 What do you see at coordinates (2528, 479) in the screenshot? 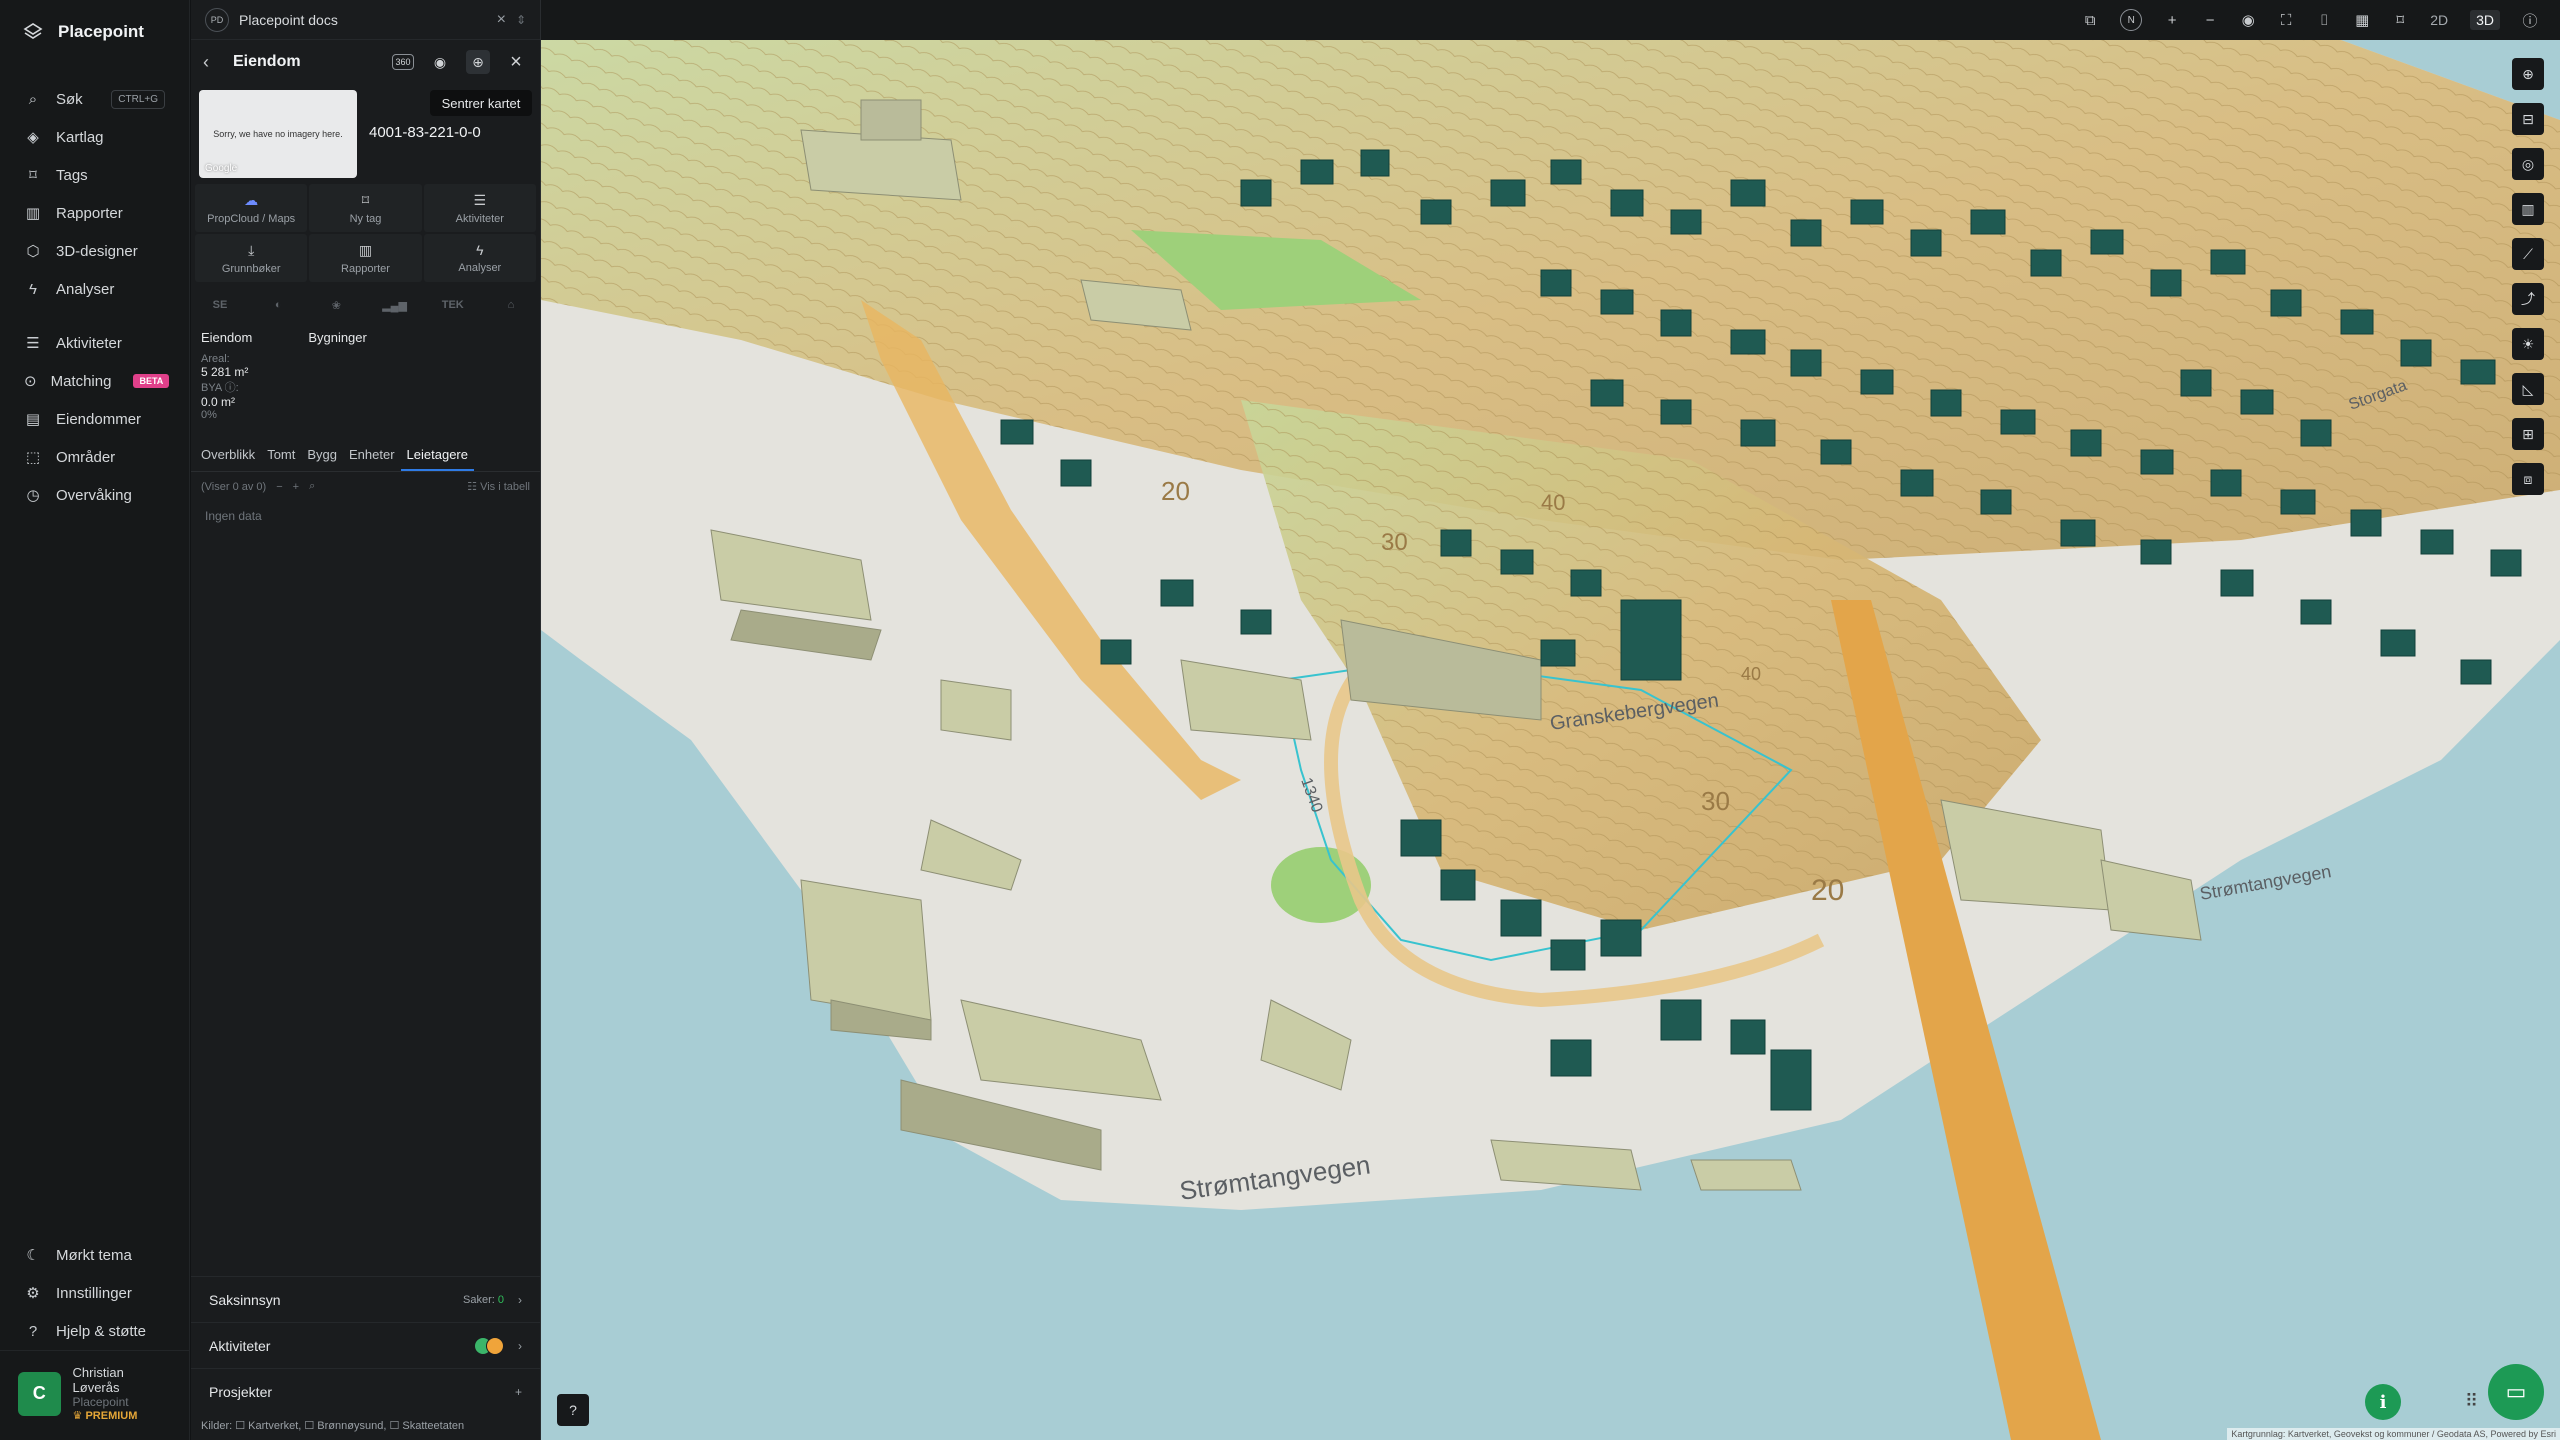
I see `snapshot-icon: ⧈` at bounding box center [2528, 479].